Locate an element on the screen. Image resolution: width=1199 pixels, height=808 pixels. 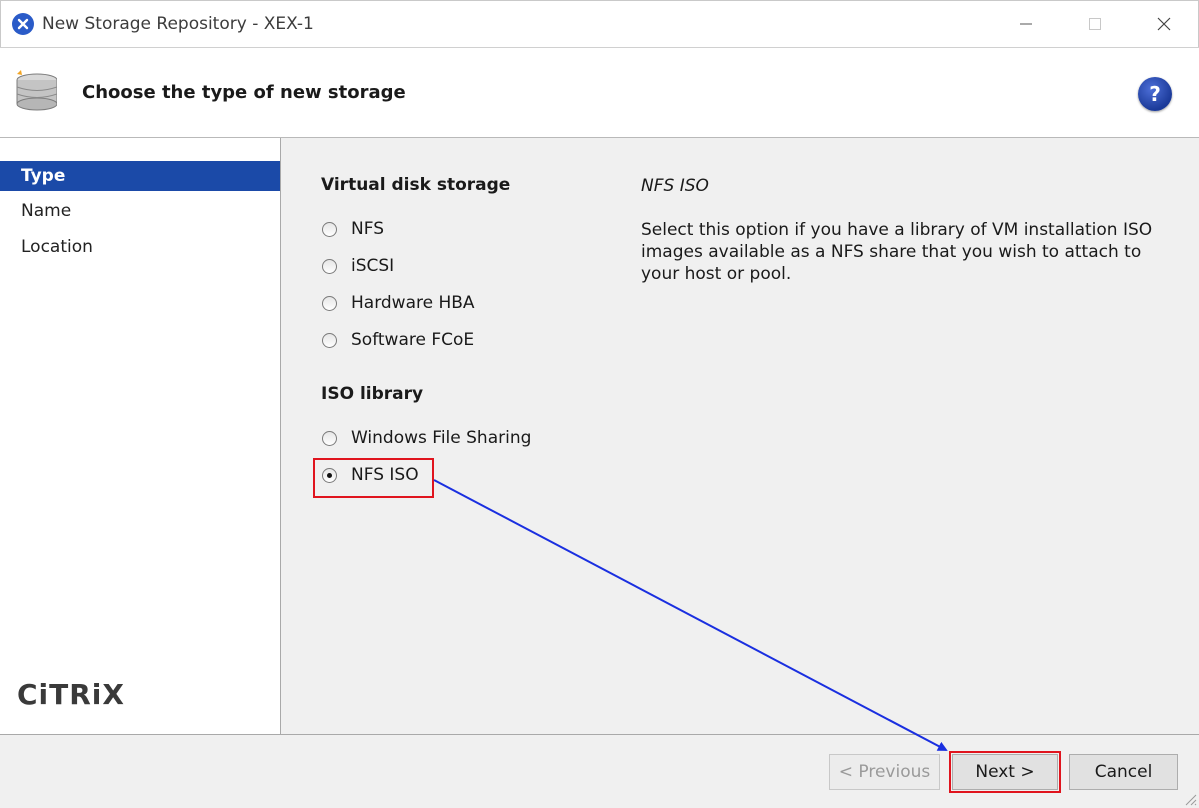
option-description-title: NFS ISO is located at coordinates (675, 186).